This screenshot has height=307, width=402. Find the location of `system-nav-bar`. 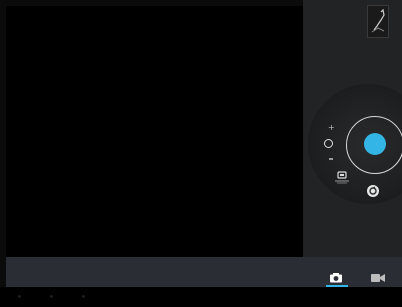

system-nav-bar is located at coordinates (201, 297).